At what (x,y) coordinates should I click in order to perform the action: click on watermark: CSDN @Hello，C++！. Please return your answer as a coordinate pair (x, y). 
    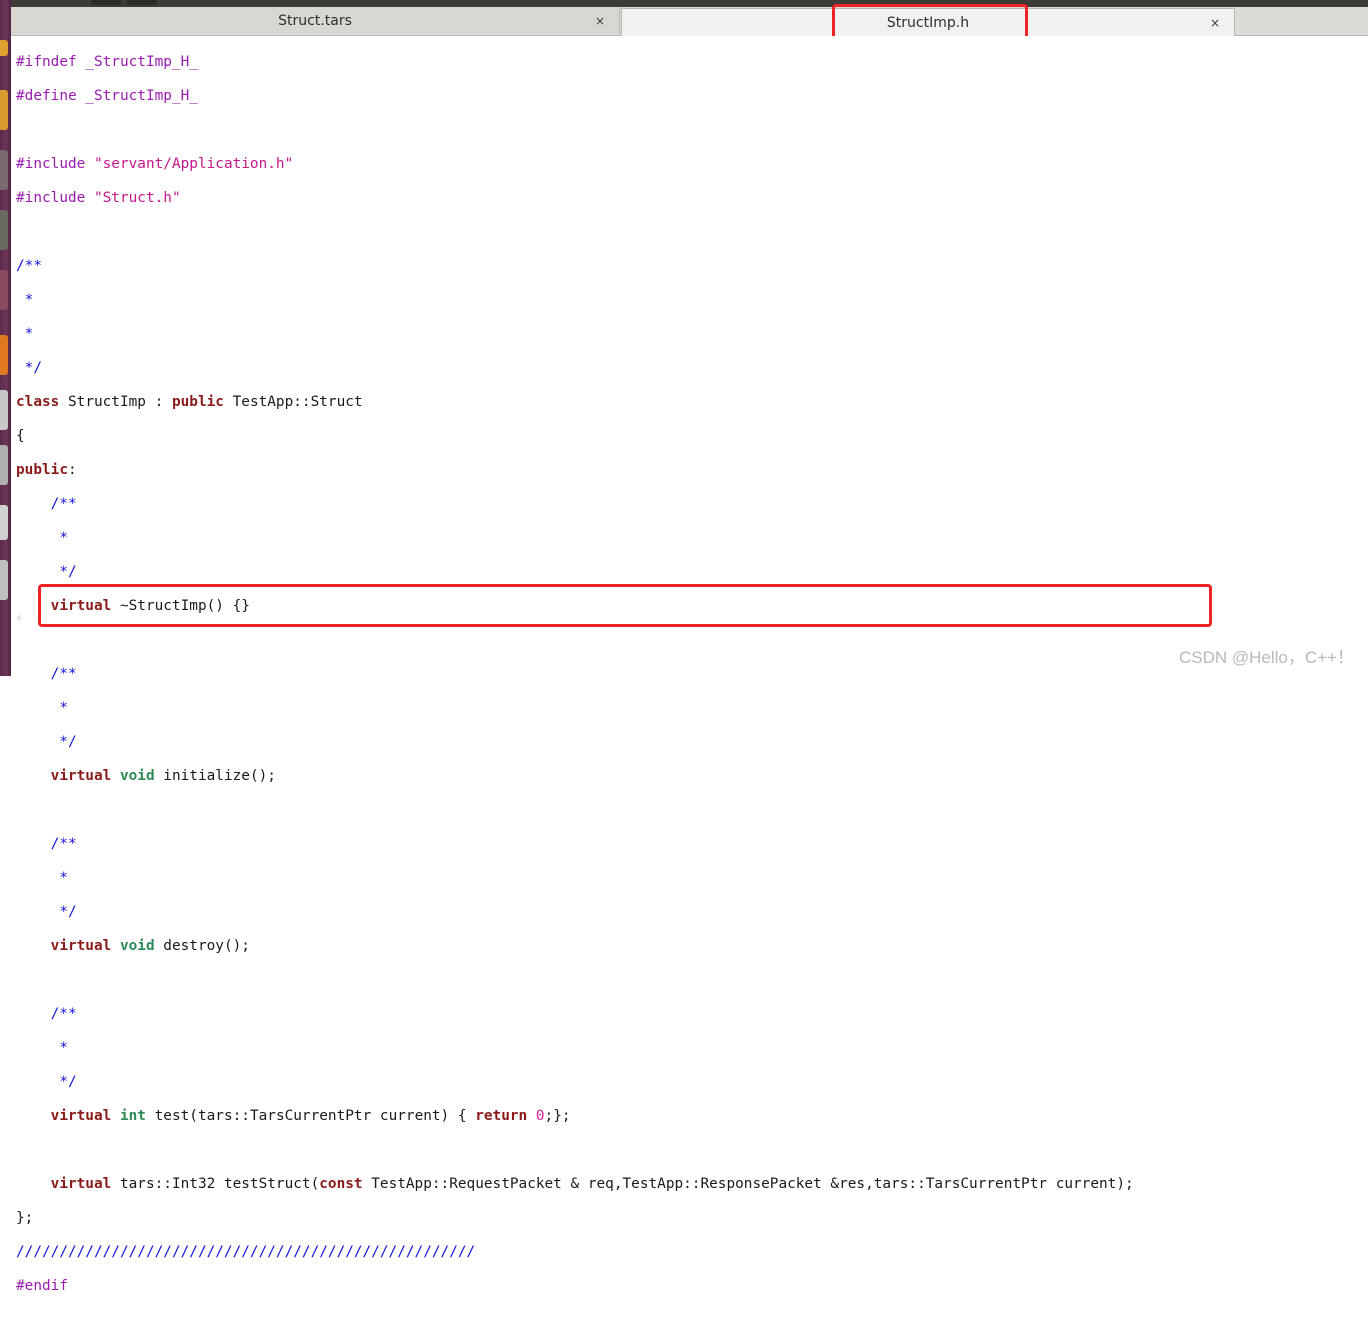
    Looking at the image, I should click on (1266, 657).